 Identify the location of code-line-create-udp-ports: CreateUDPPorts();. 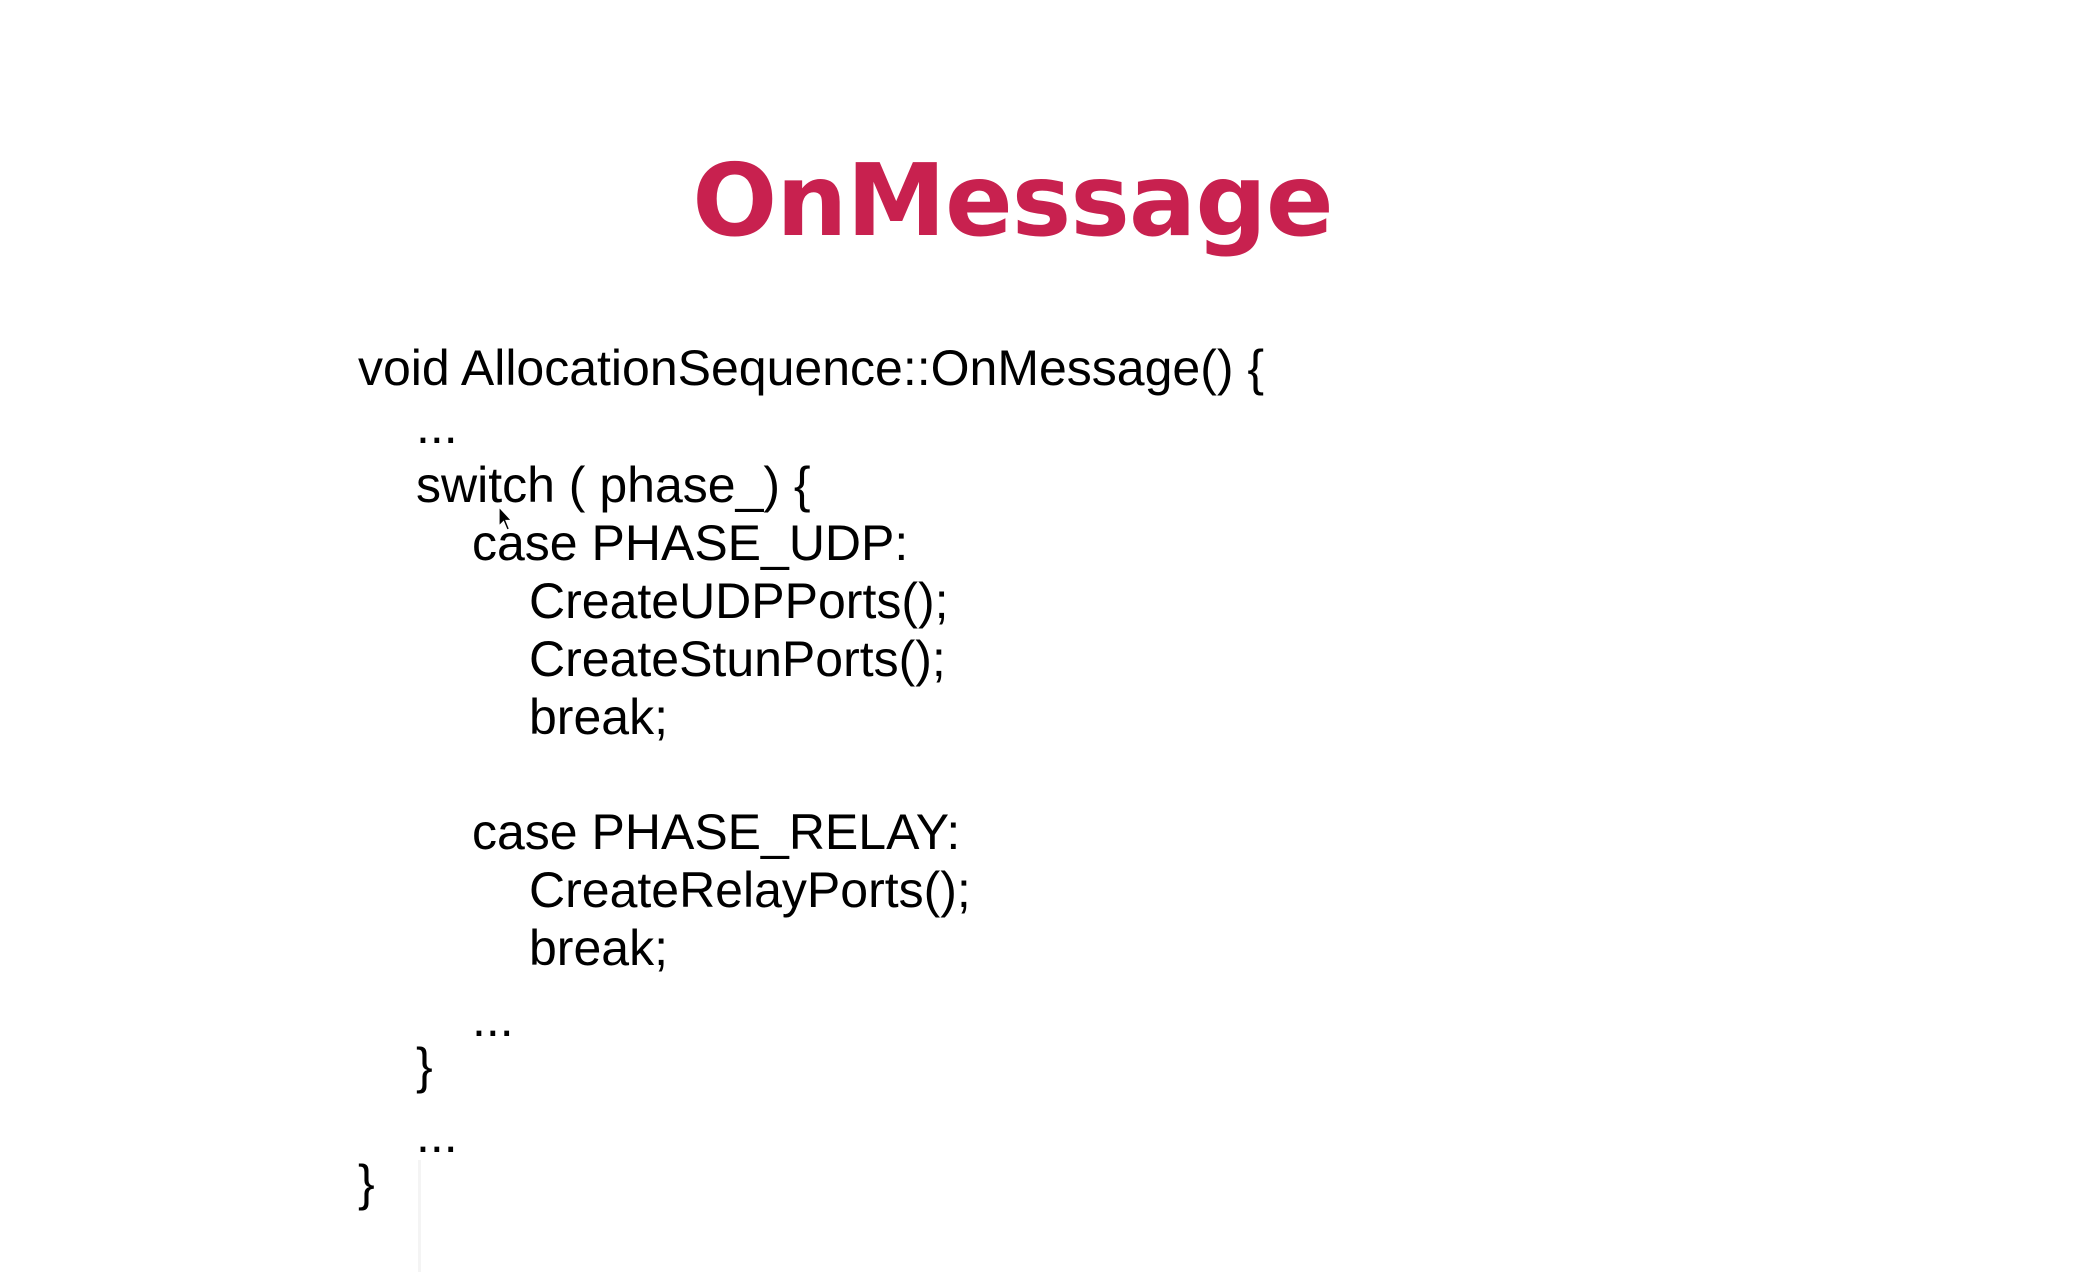
(739, 601).